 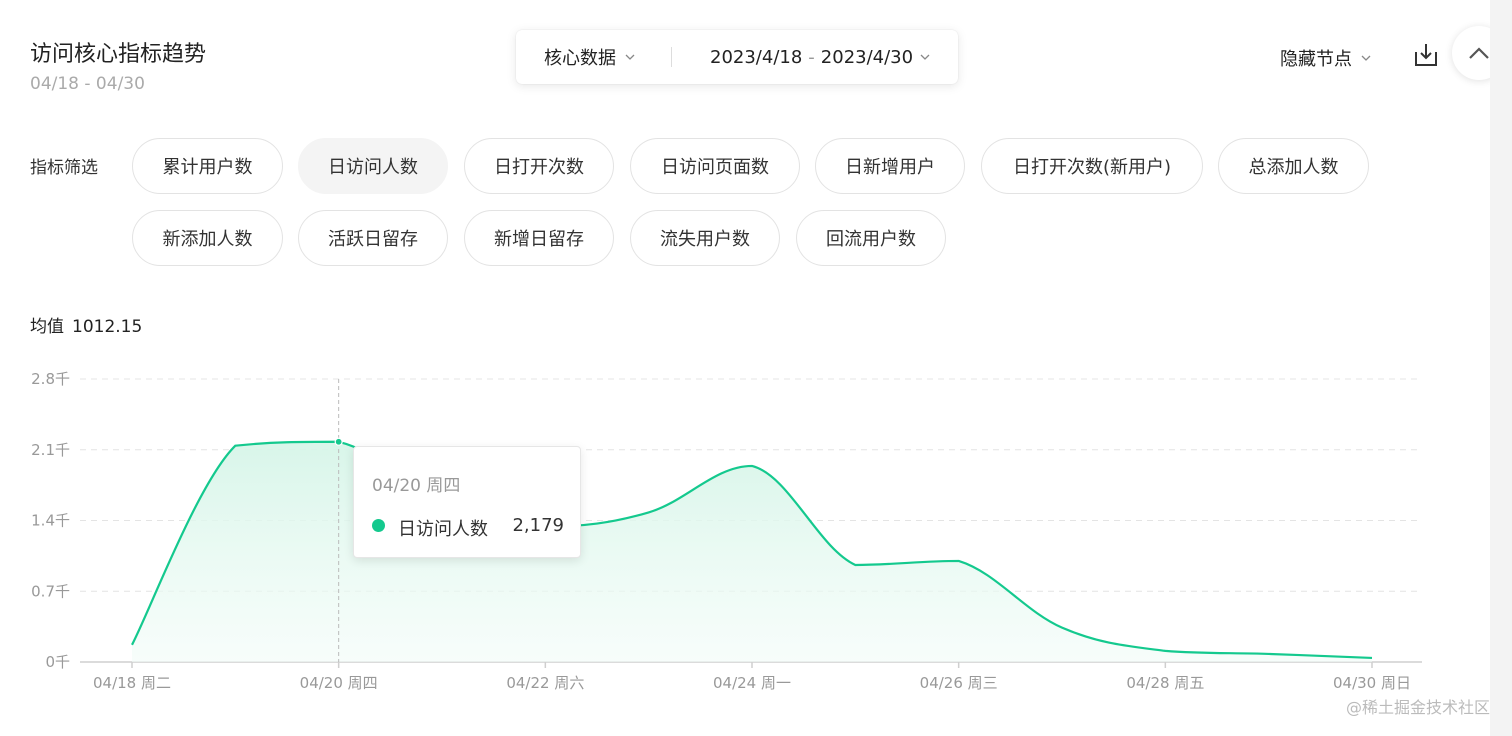 I want to click on date-end: 2023/4/30, so click(x=867, y=57).